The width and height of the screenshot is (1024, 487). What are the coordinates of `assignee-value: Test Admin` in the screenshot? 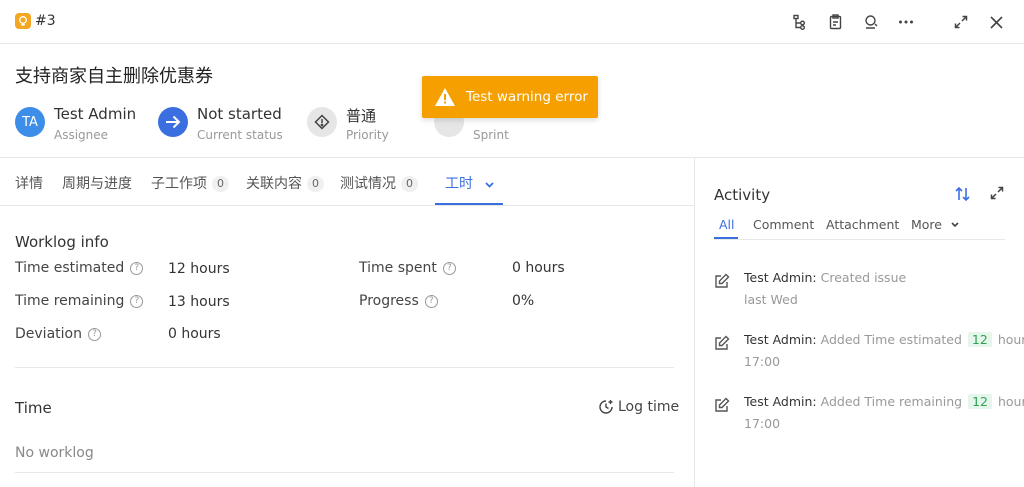 It's located at (95, 114).